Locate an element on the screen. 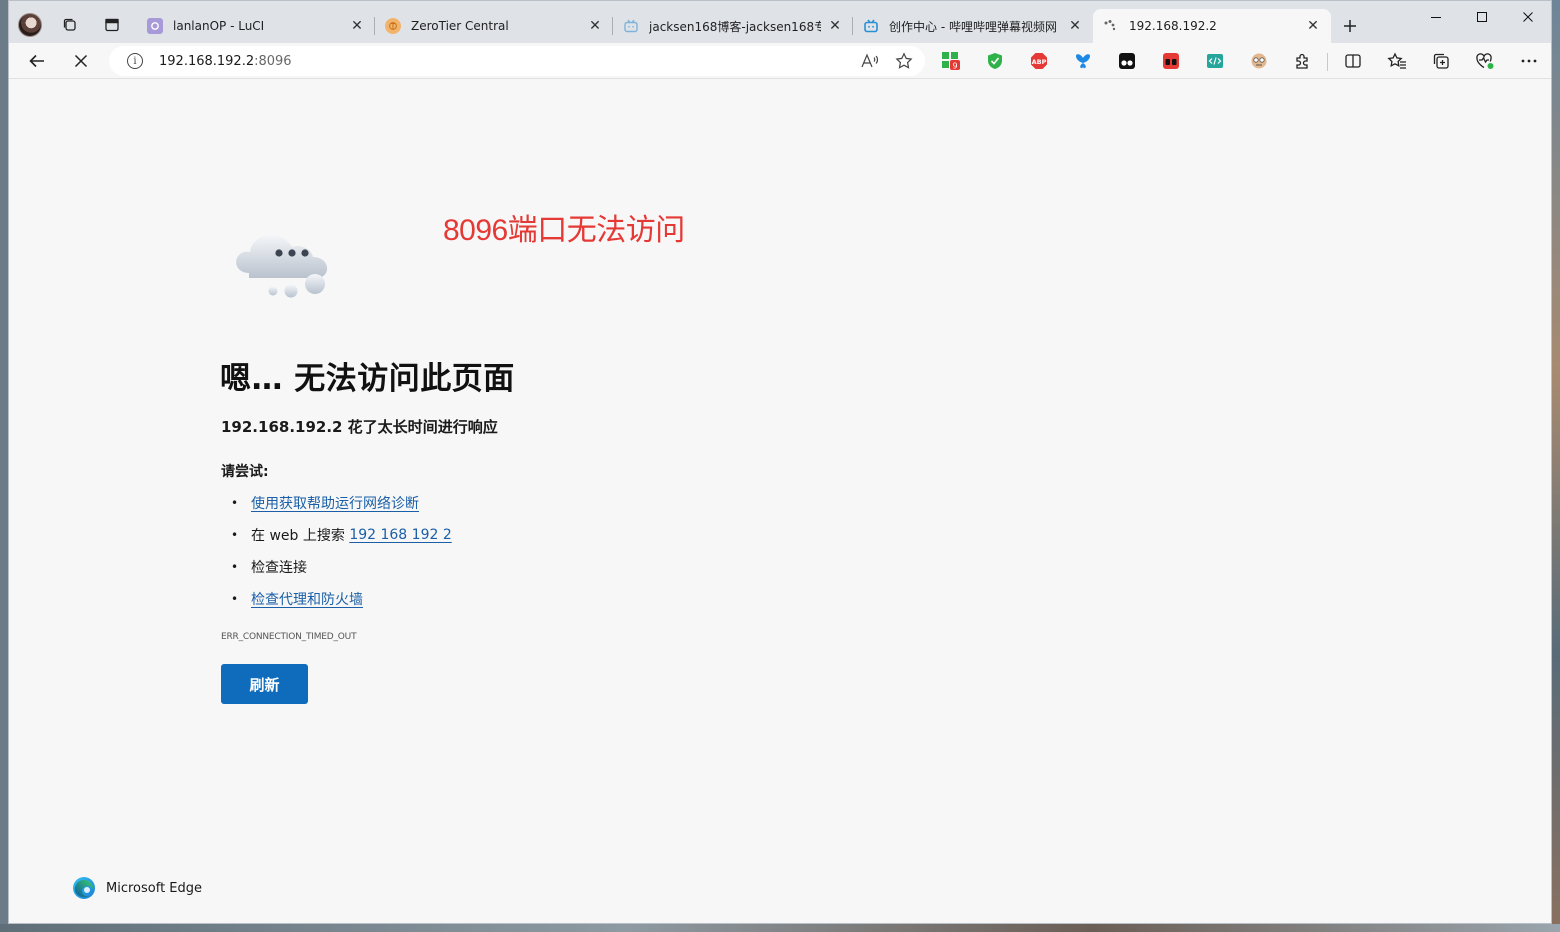 Image resolution: width=1560 pixels, height=932 pixels. thinking-cloud-icon is located at coordinates (282, 266).